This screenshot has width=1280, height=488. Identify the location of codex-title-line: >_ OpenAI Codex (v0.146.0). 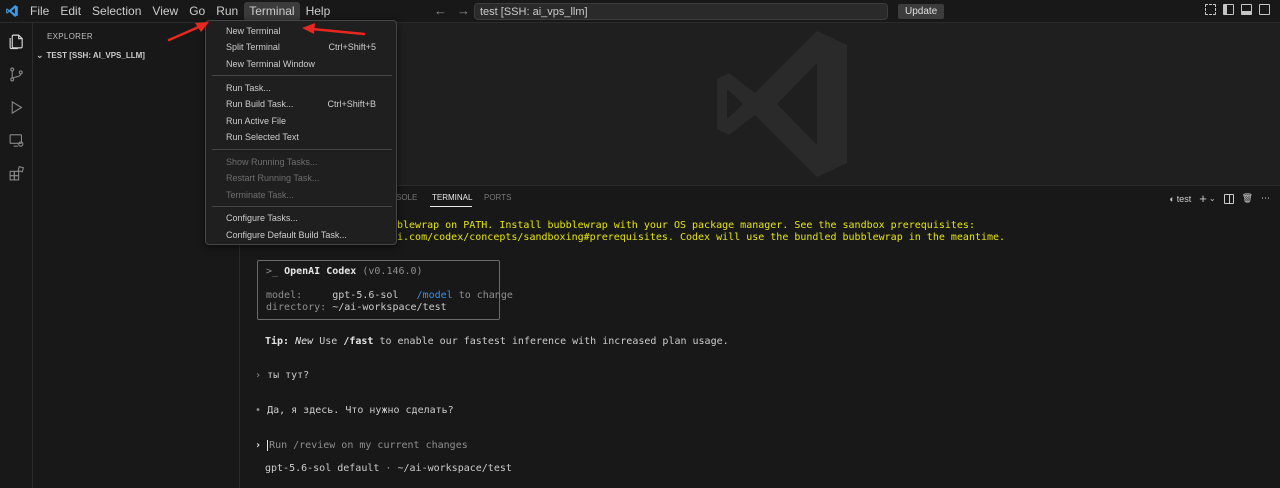
(344, 271).